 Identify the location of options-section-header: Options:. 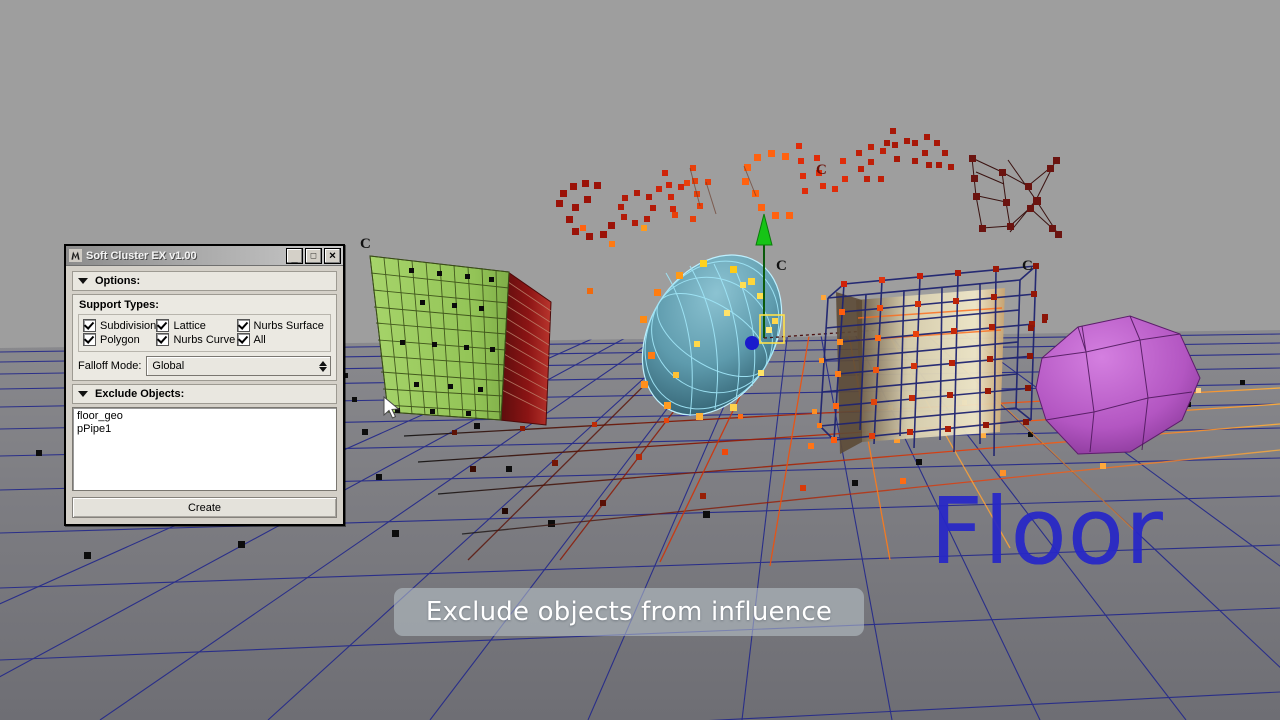
(204, 281).